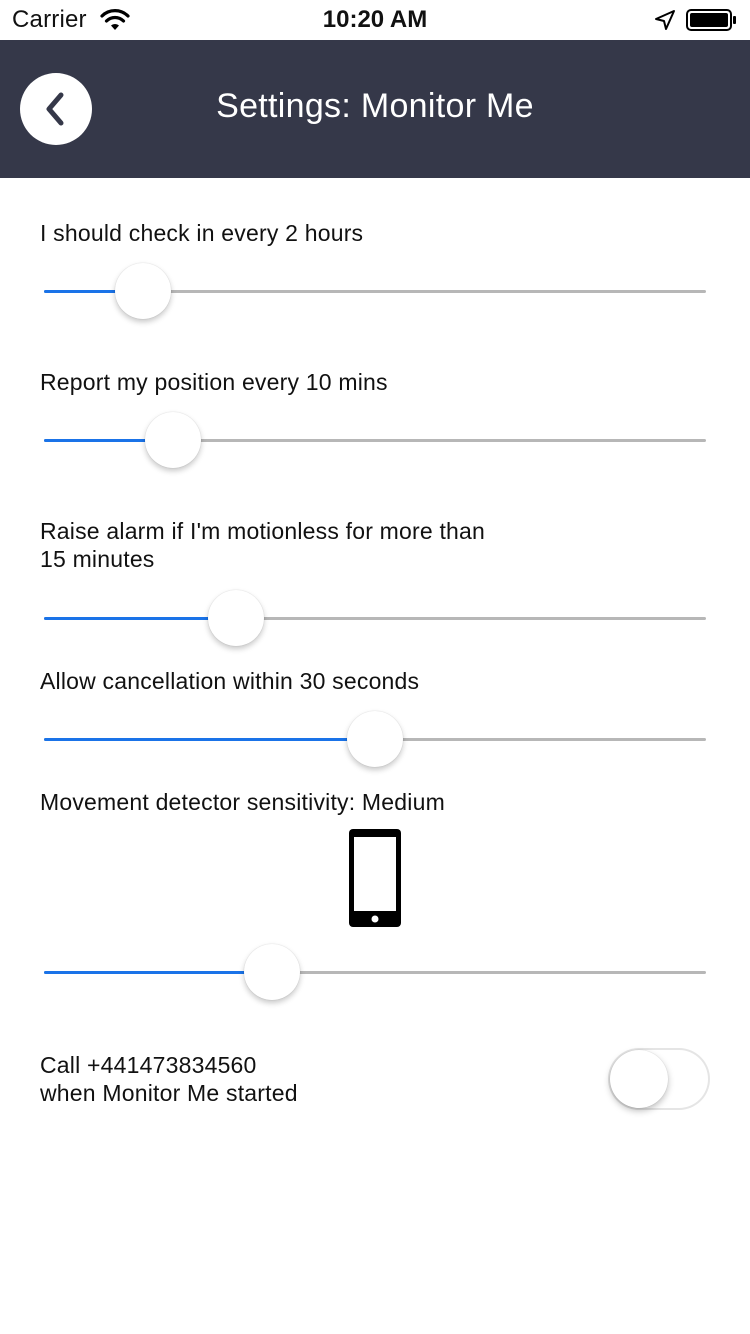 Image resolution: width=750 pixels, height=1334 pixels. I want to click on header-bar: Settings: Monitor Me, so click(375, 109).